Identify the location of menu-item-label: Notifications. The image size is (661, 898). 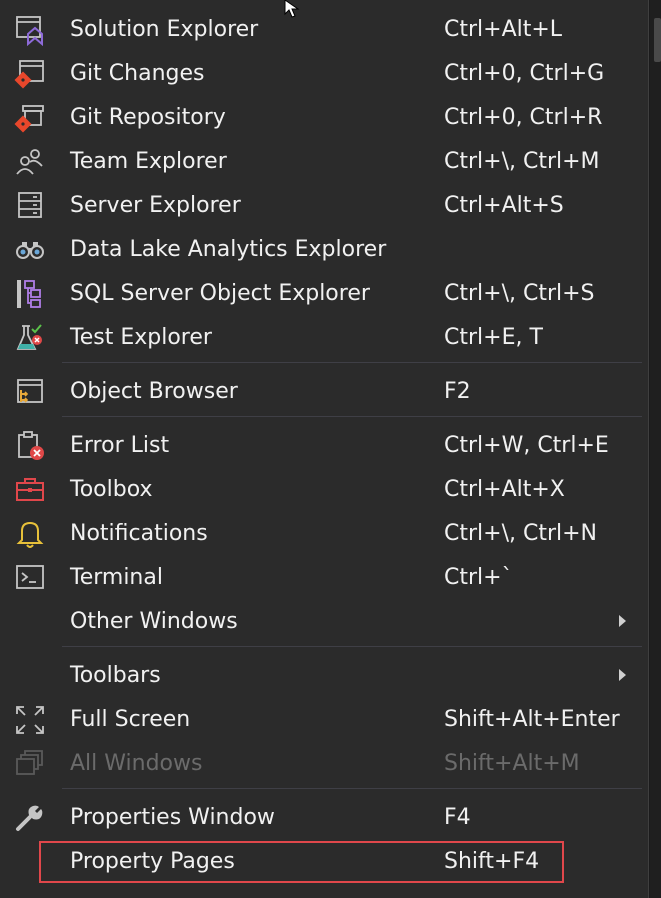
(139, 533).